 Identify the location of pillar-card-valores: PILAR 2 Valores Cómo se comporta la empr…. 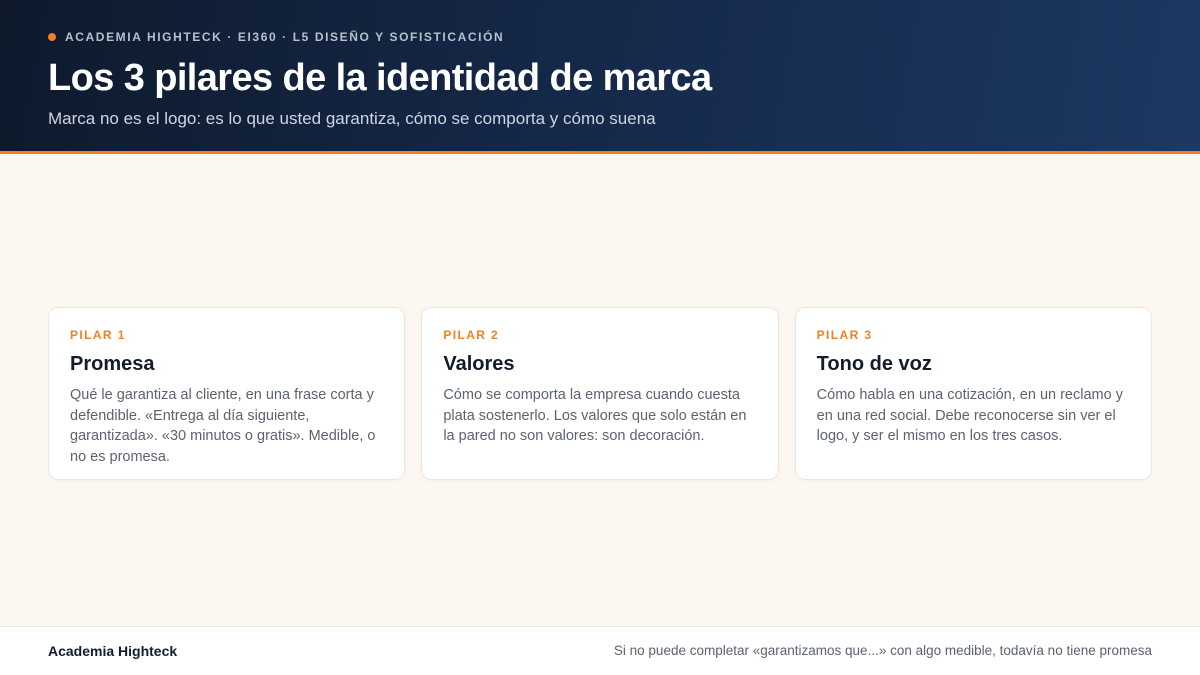
(600, 393).